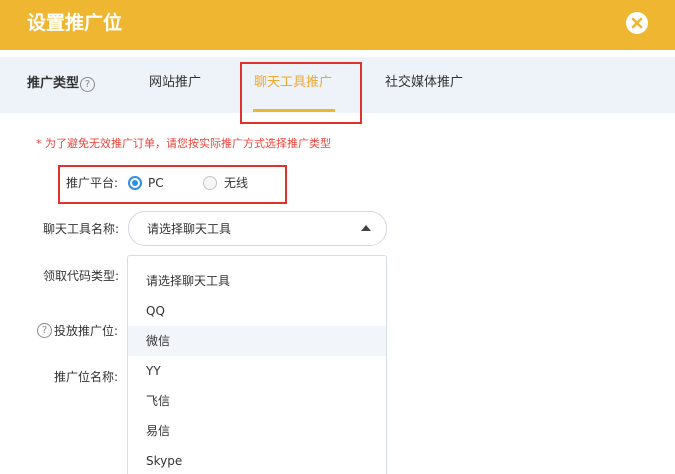 The height and width of the screenshot is (474, 675). Describe the element at coordinates (183, 143) in the screenshot. I see `notice-text: * 为了避免无效推广订单，请您按实际推广方式选择推广类型` at that location.